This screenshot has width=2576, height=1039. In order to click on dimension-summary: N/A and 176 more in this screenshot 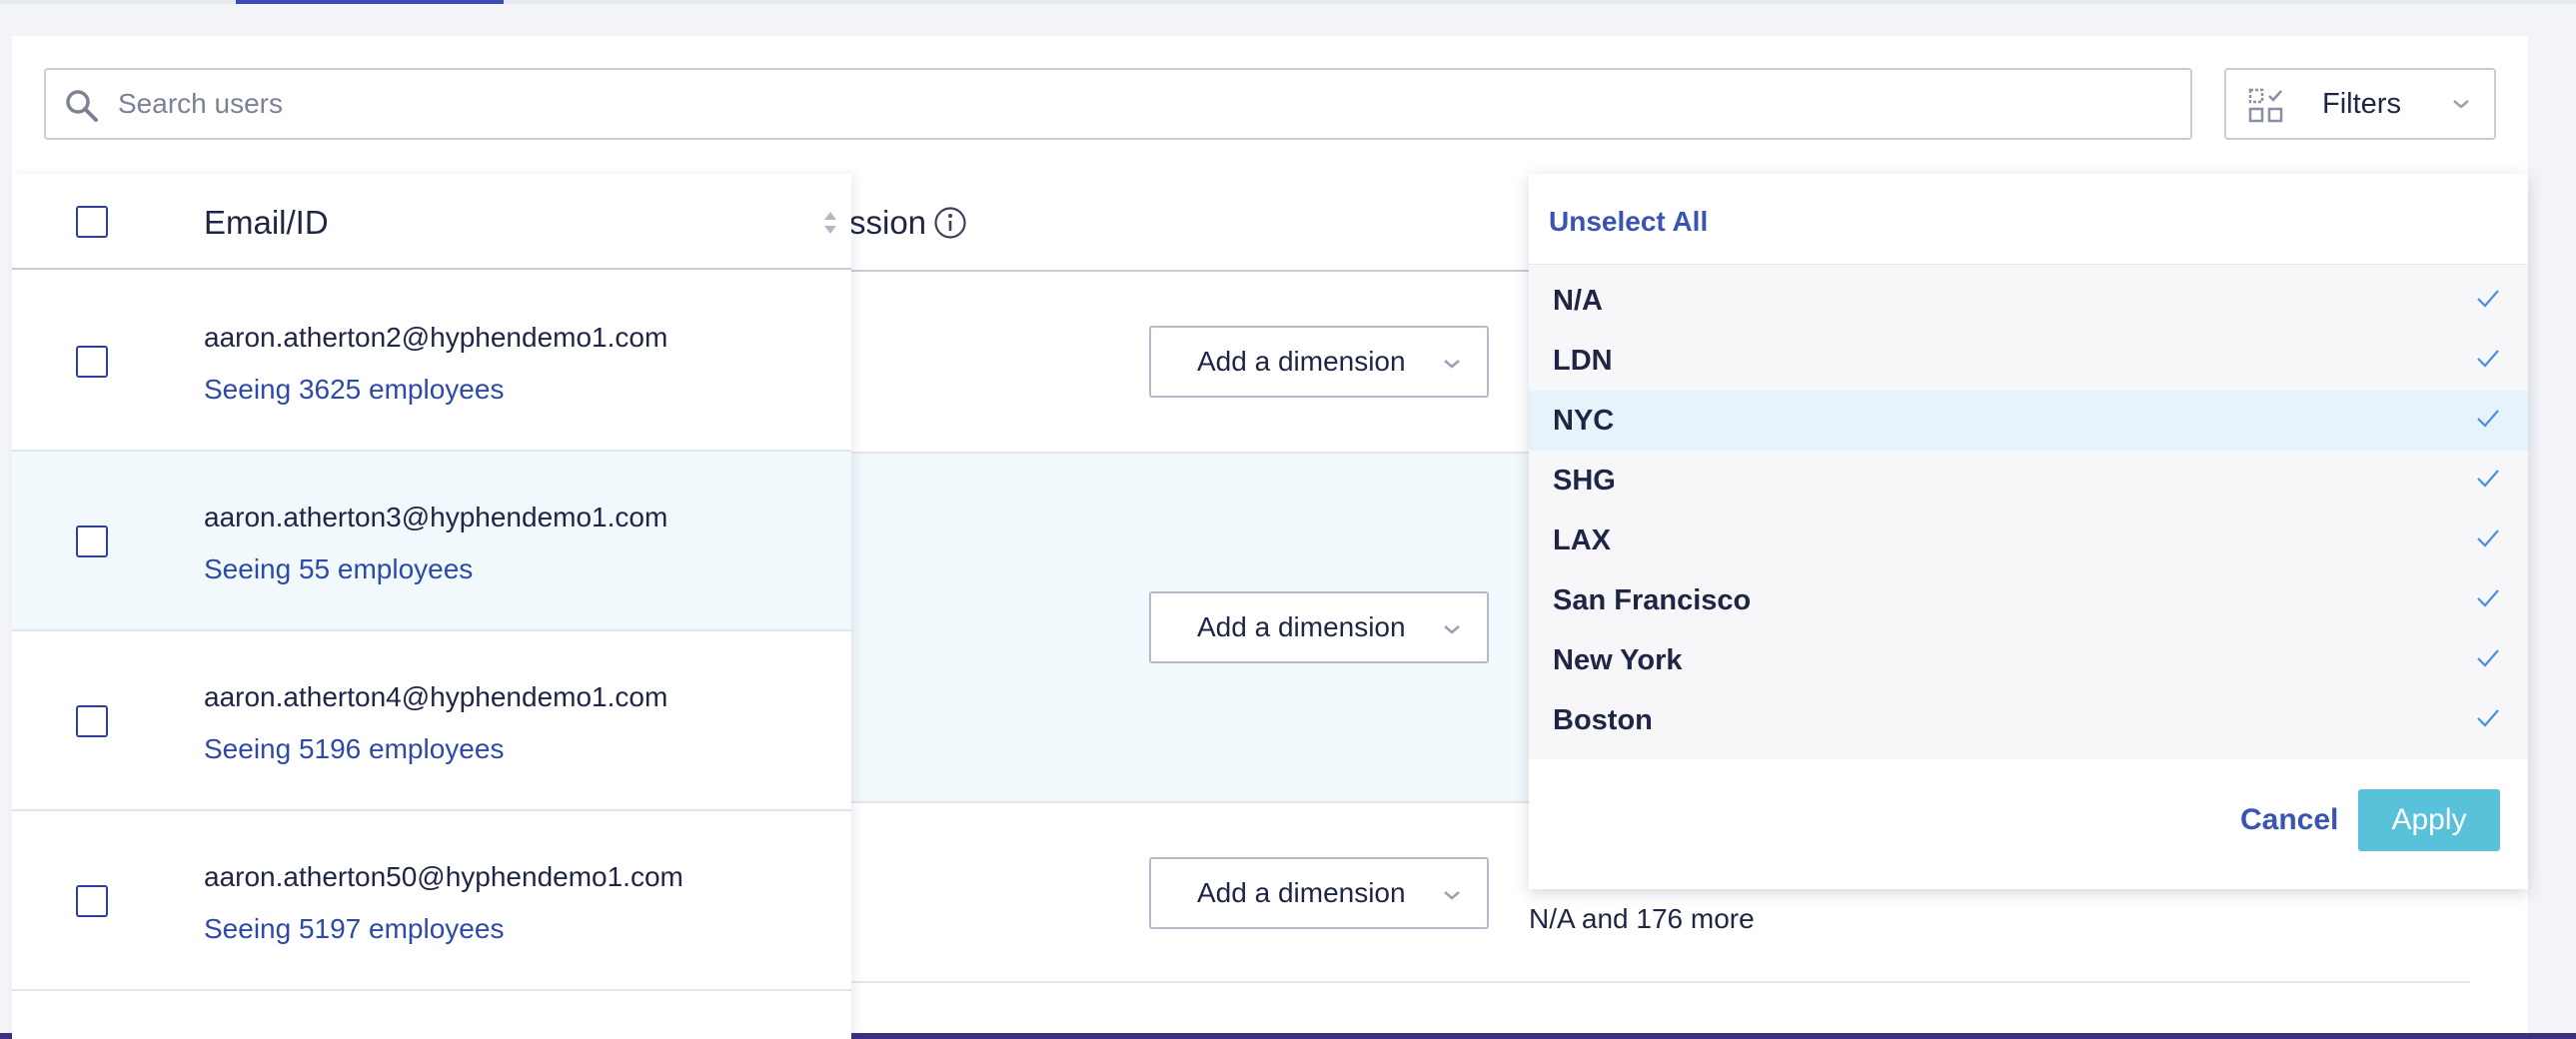, I will do `click(1642, 919)`.